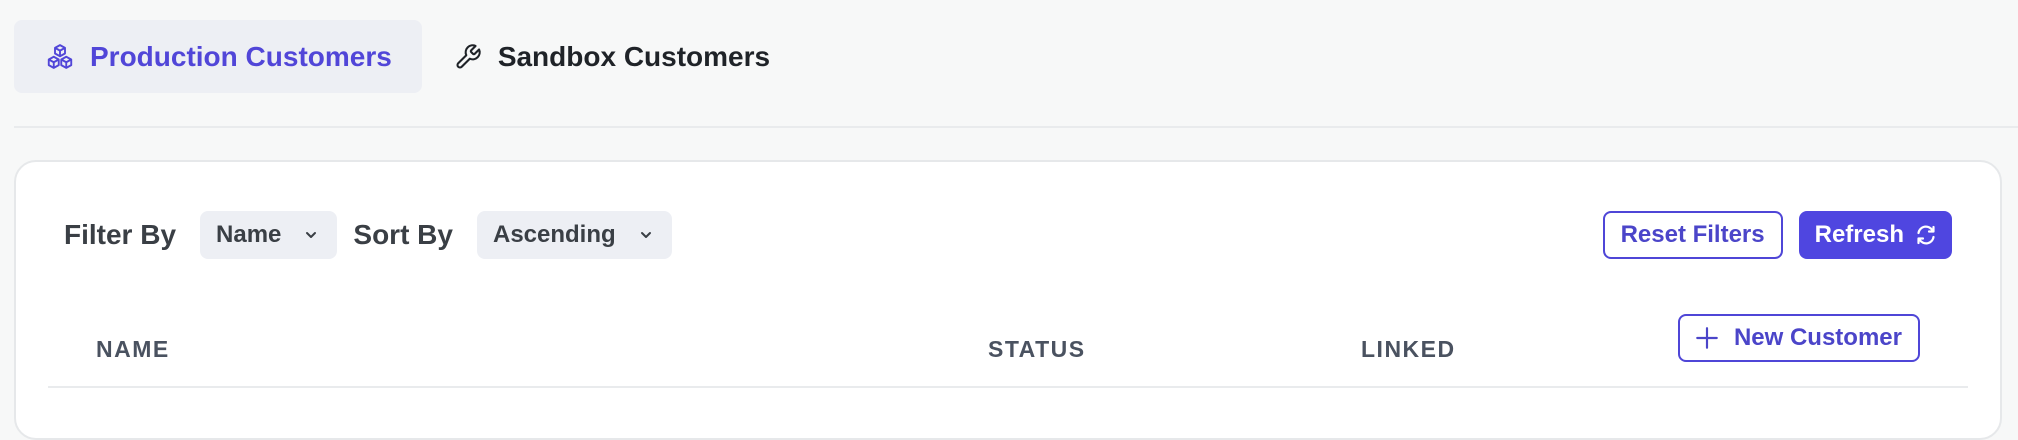  I want to click on new-customer-button: New Customer, so click(1798, 338).